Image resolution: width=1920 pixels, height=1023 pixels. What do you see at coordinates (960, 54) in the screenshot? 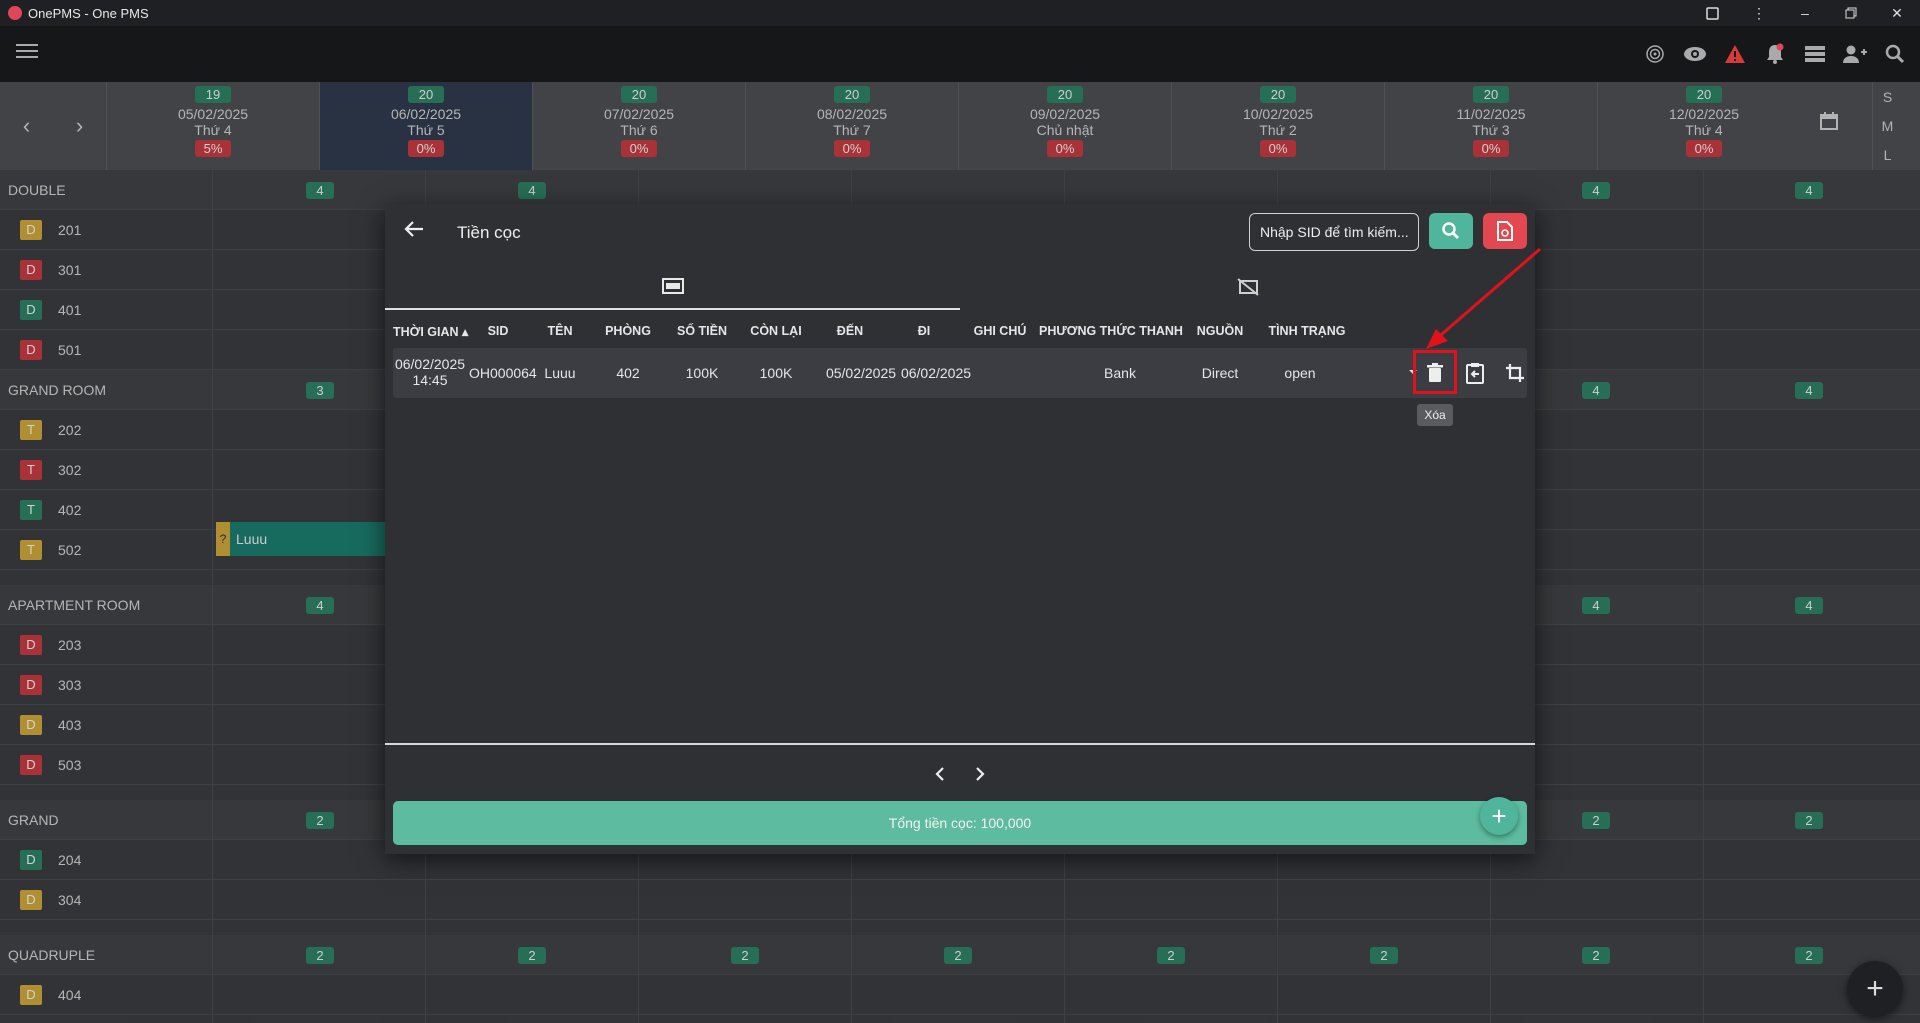
I see `app-header` at bounding box center [960, 54].